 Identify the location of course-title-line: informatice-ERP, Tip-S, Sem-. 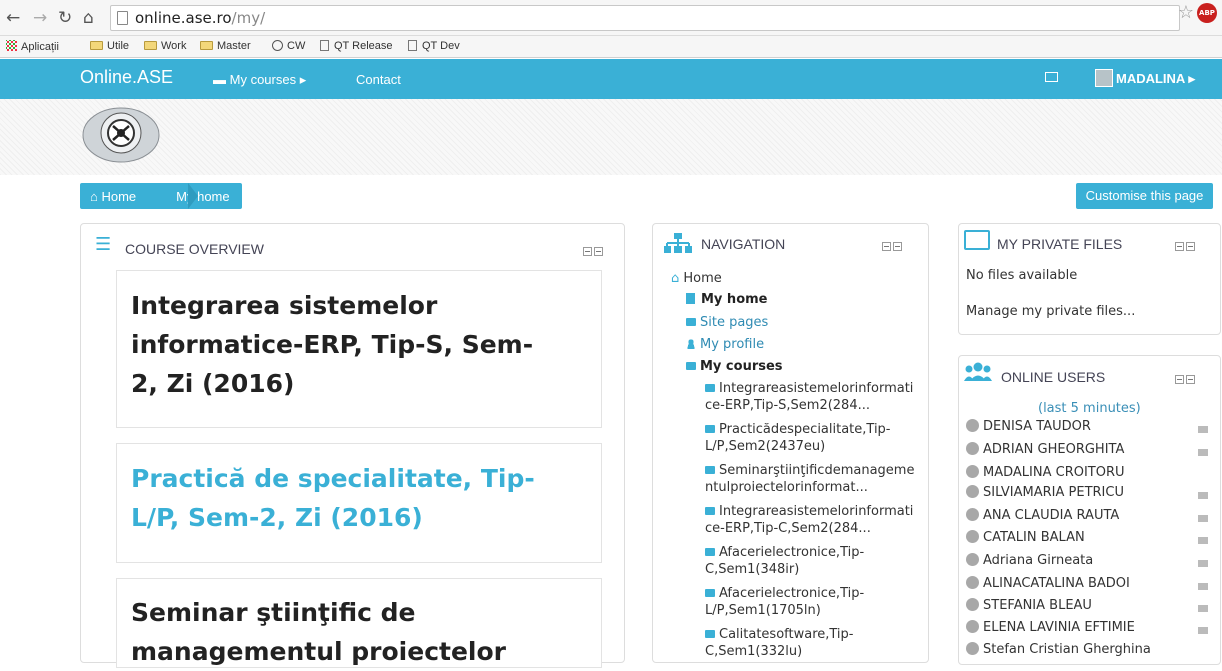
(332, 344).